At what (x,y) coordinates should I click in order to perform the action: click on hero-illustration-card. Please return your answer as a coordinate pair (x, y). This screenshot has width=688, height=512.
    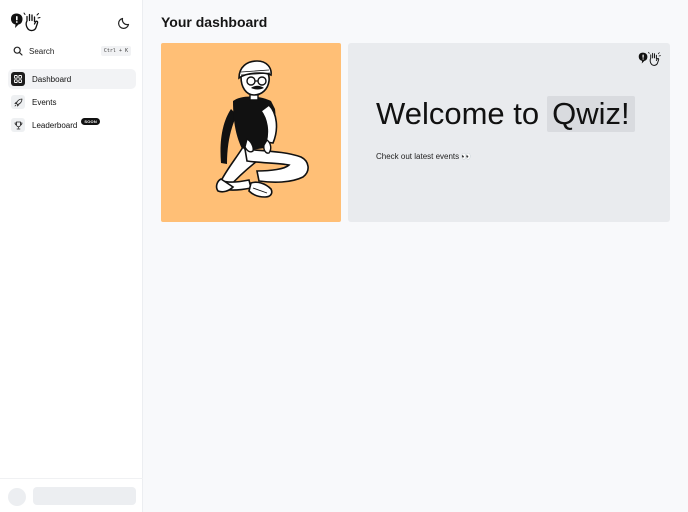
    Looking at the image, I should click on (251, 132).